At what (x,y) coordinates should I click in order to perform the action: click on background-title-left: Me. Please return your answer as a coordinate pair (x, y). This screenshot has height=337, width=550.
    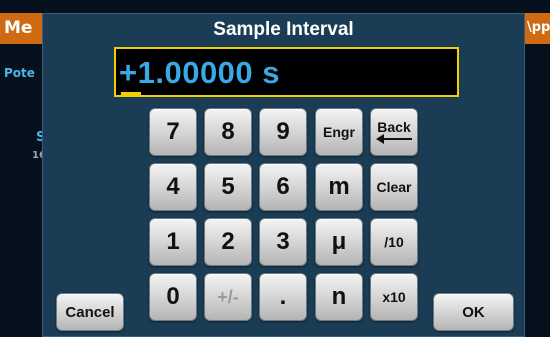
    Looking at the image, I should click on (18, 28).